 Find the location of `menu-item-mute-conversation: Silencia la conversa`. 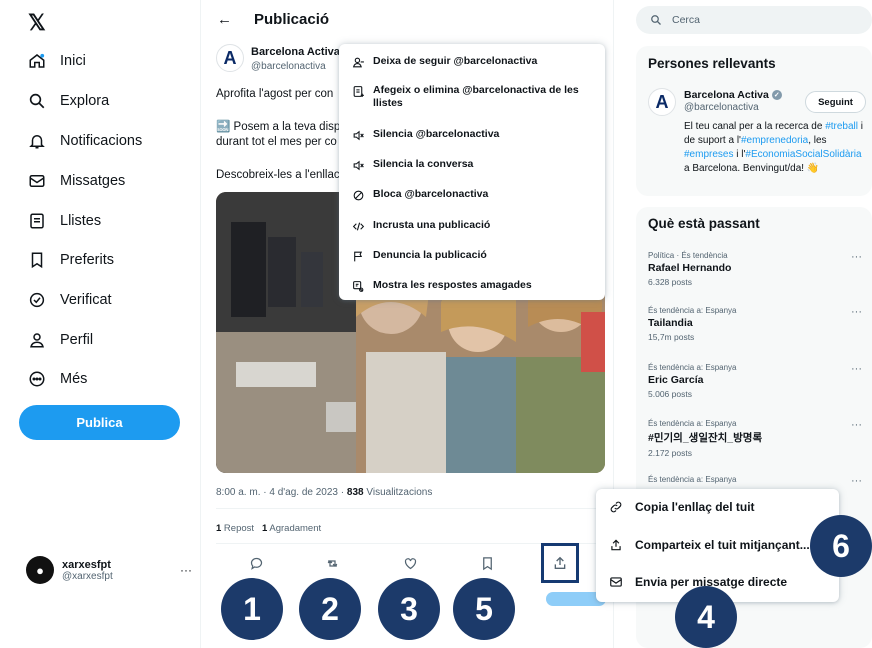

menu-item-mute-conversation: Silencia la conversa is located at coordinates (412, 165).